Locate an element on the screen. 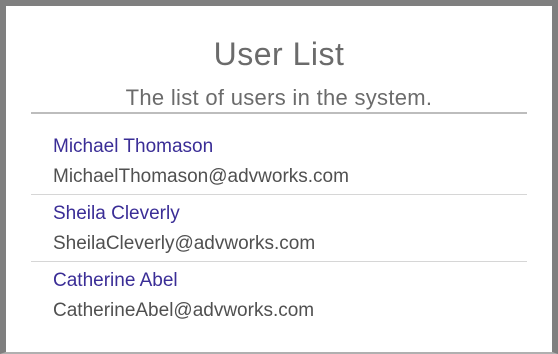 This screenshot has height=354, width=558. user-email: SheilaCleverly@advworks.com is located at coordinates (184, 243).